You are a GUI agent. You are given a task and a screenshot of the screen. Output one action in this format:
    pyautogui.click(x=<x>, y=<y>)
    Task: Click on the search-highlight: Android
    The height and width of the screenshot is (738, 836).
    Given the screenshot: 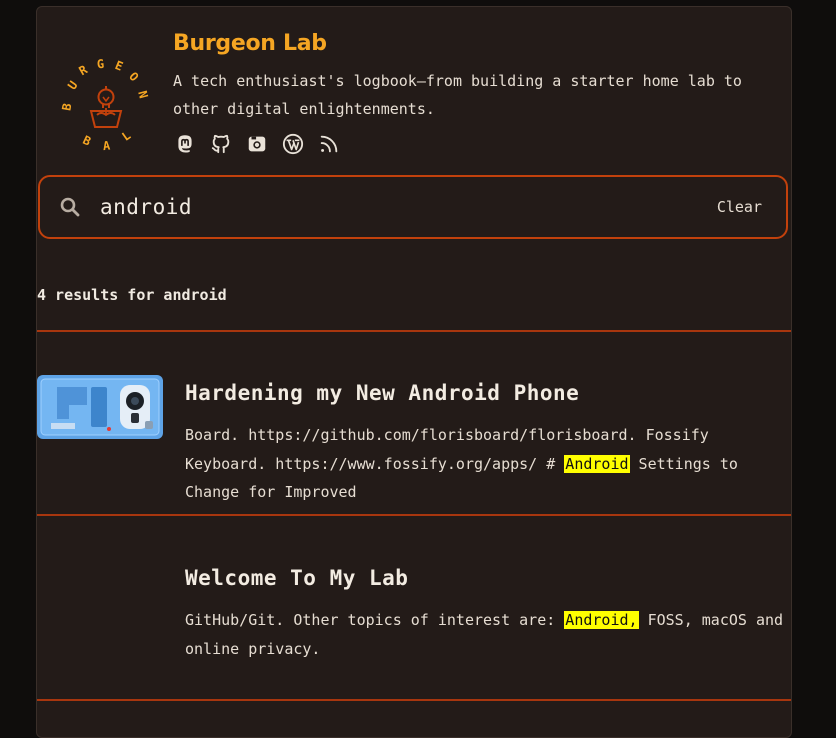 What is the action you would take?
    pyautogui.click(x=597, y=463)
    